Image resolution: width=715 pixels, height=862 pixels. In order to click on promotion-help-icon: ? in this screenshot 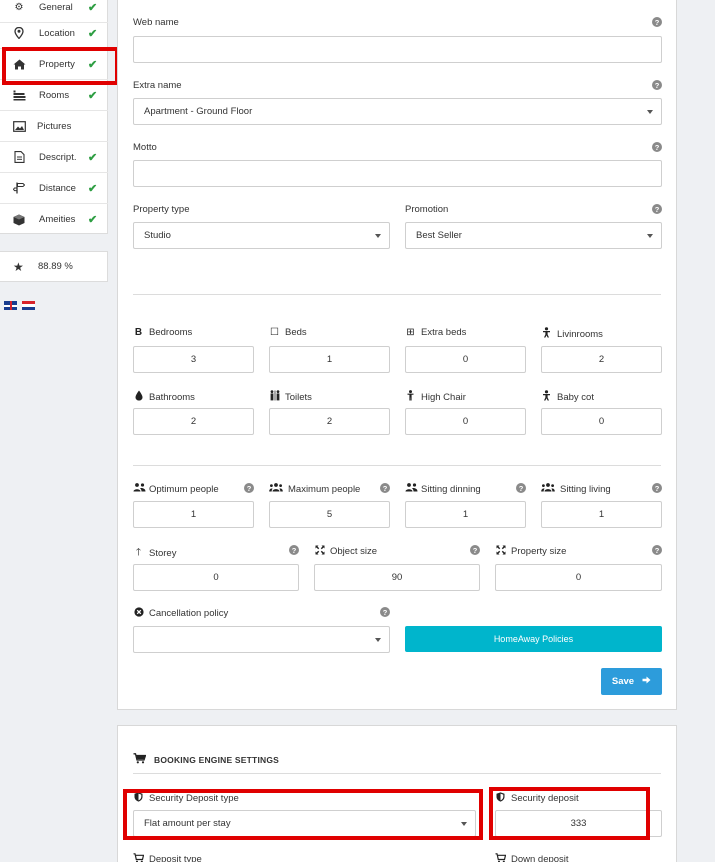, I will do `click(657, 209)`.